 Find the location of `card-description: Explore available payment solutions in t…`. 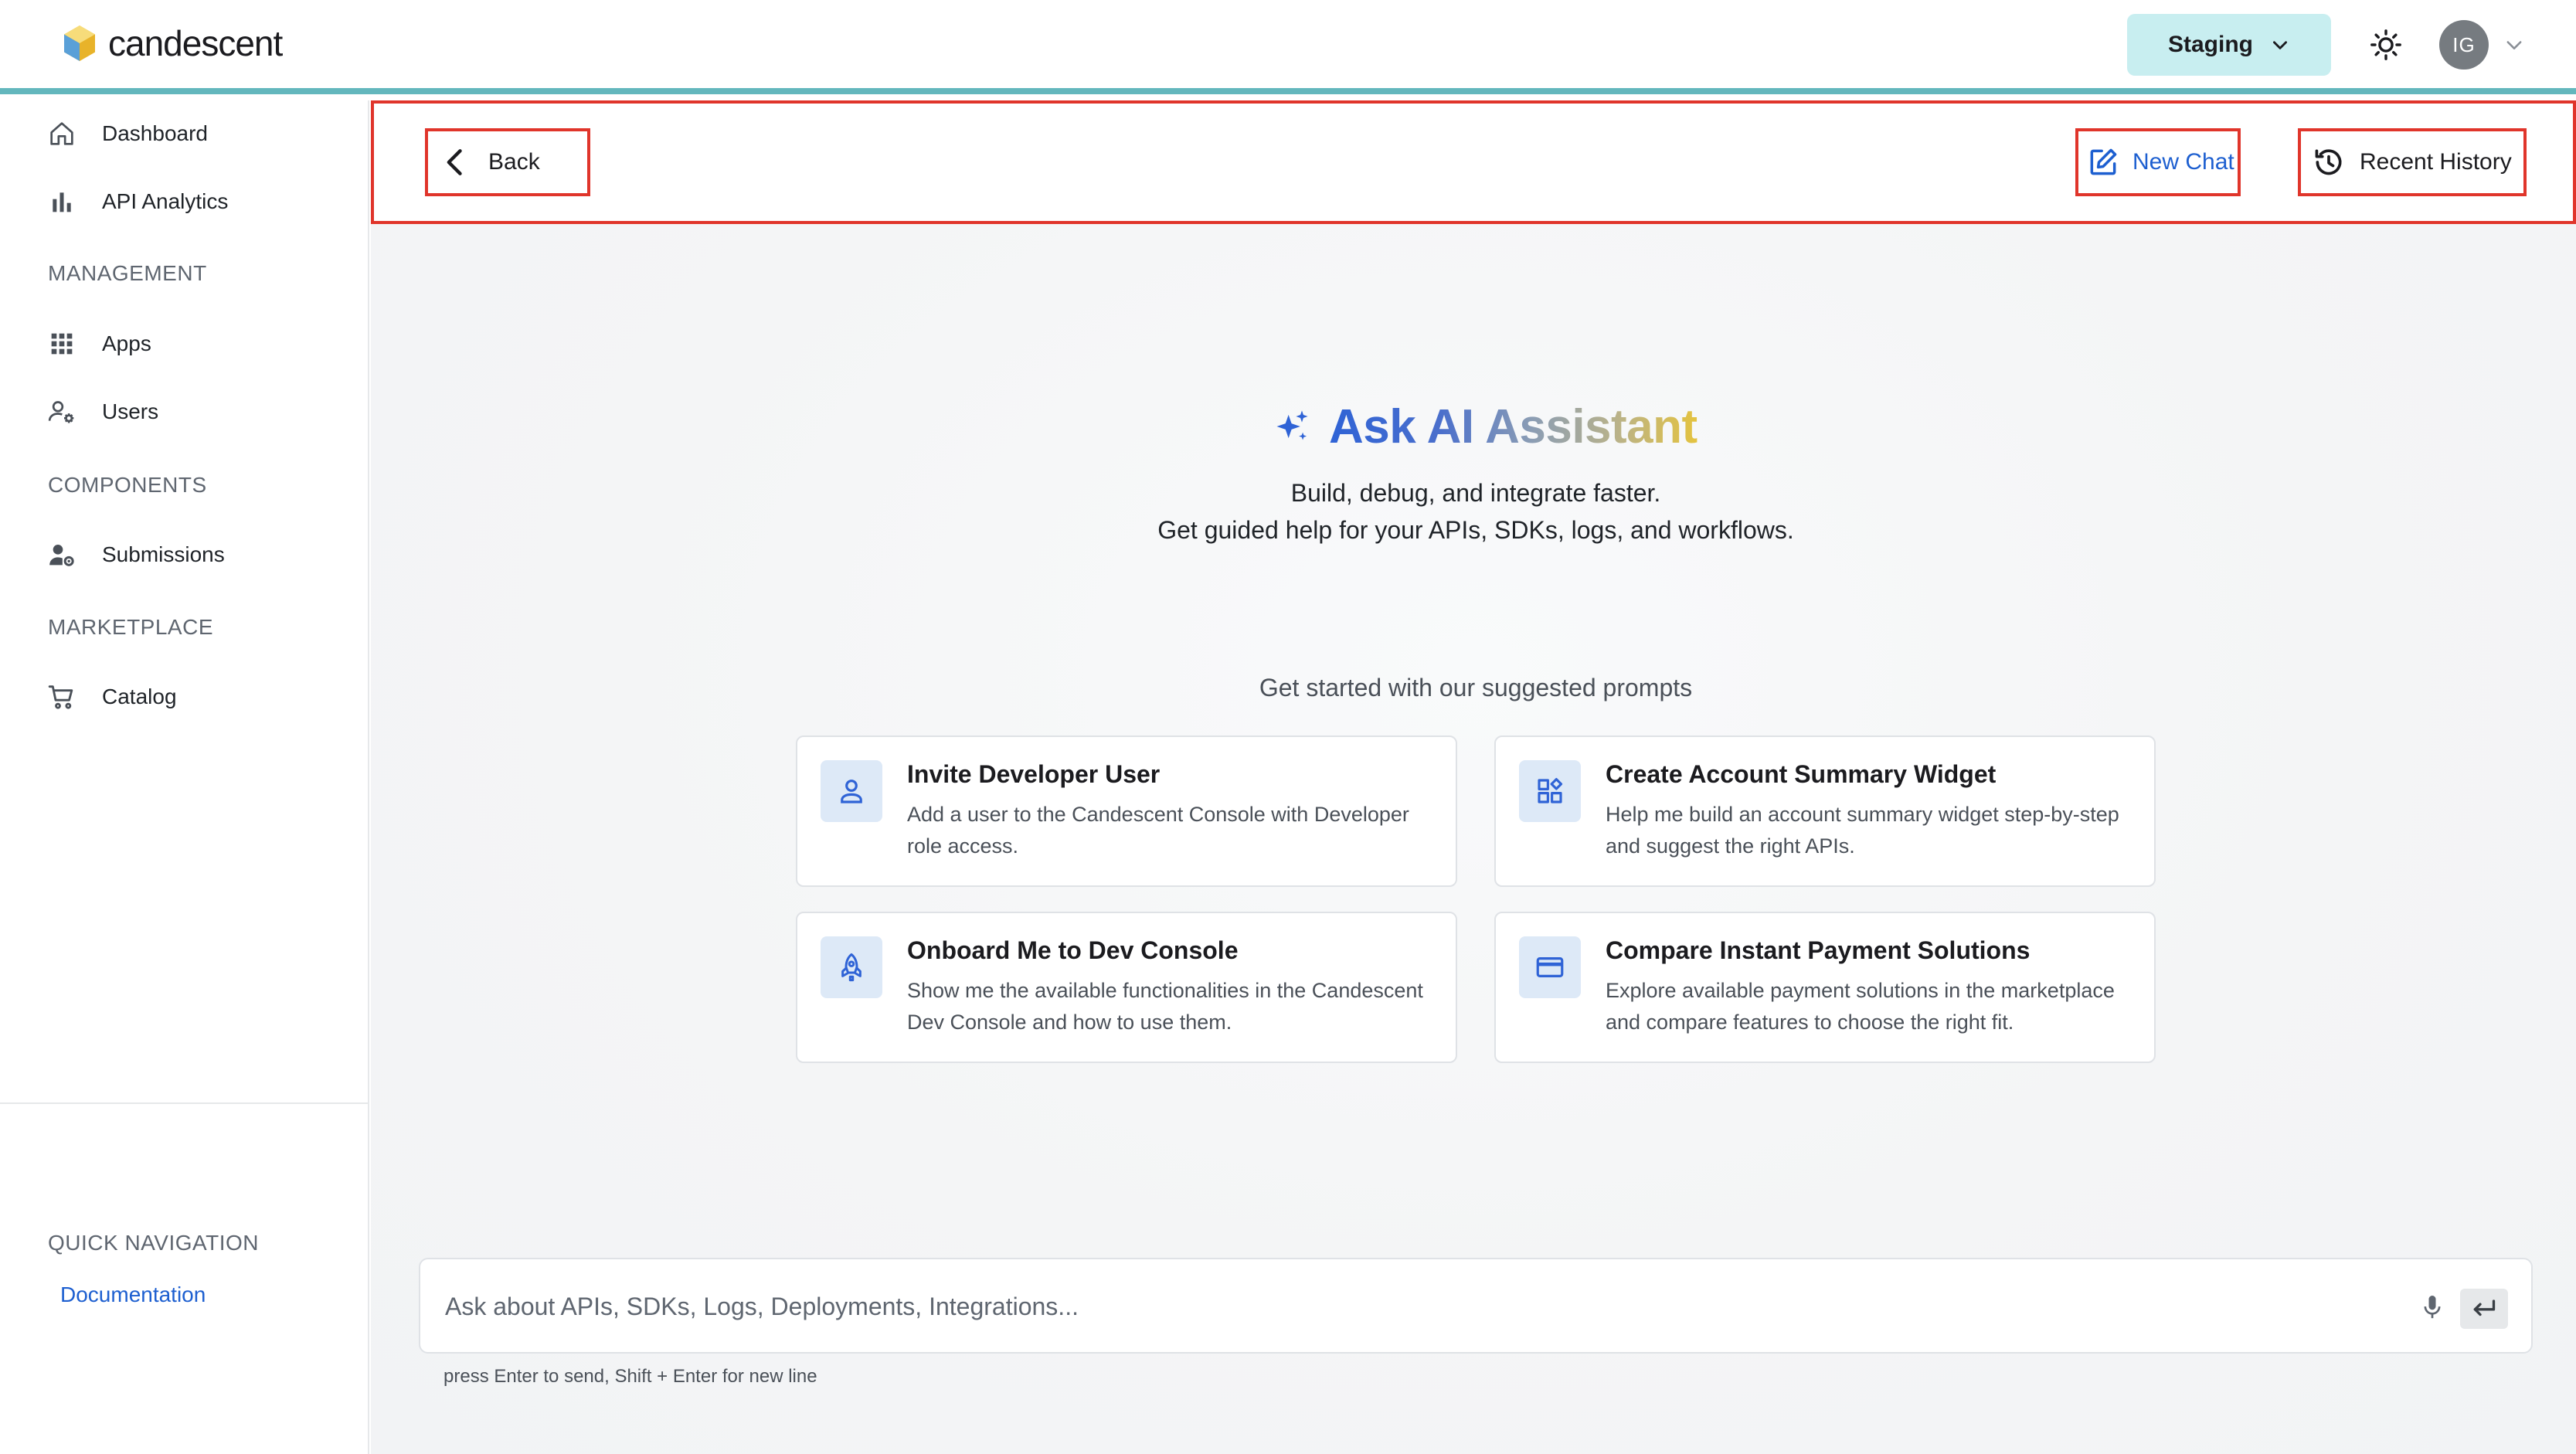

card-description: Explore available payment solutions in t… is located at coordinates (1860, 1006).